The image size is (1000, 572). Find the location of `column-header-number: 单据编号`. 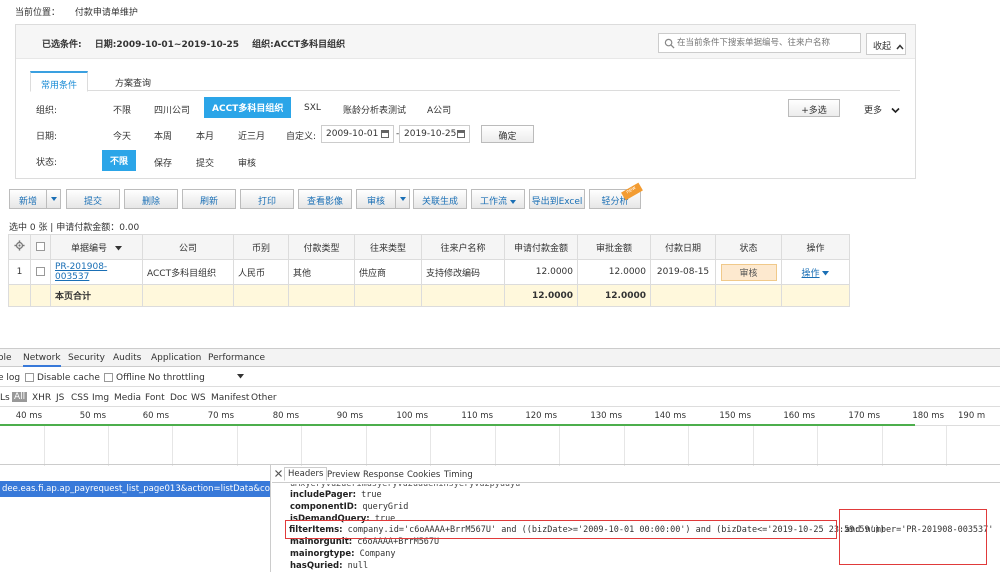

column-header-number: 单据编号 is located at coordinates (96, 247).